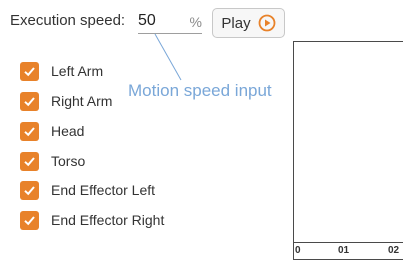 Image resolution: width=403 pixels, height=278 pixels. I want to click on checkbox-label: End Effector Right, so click(108, 220).